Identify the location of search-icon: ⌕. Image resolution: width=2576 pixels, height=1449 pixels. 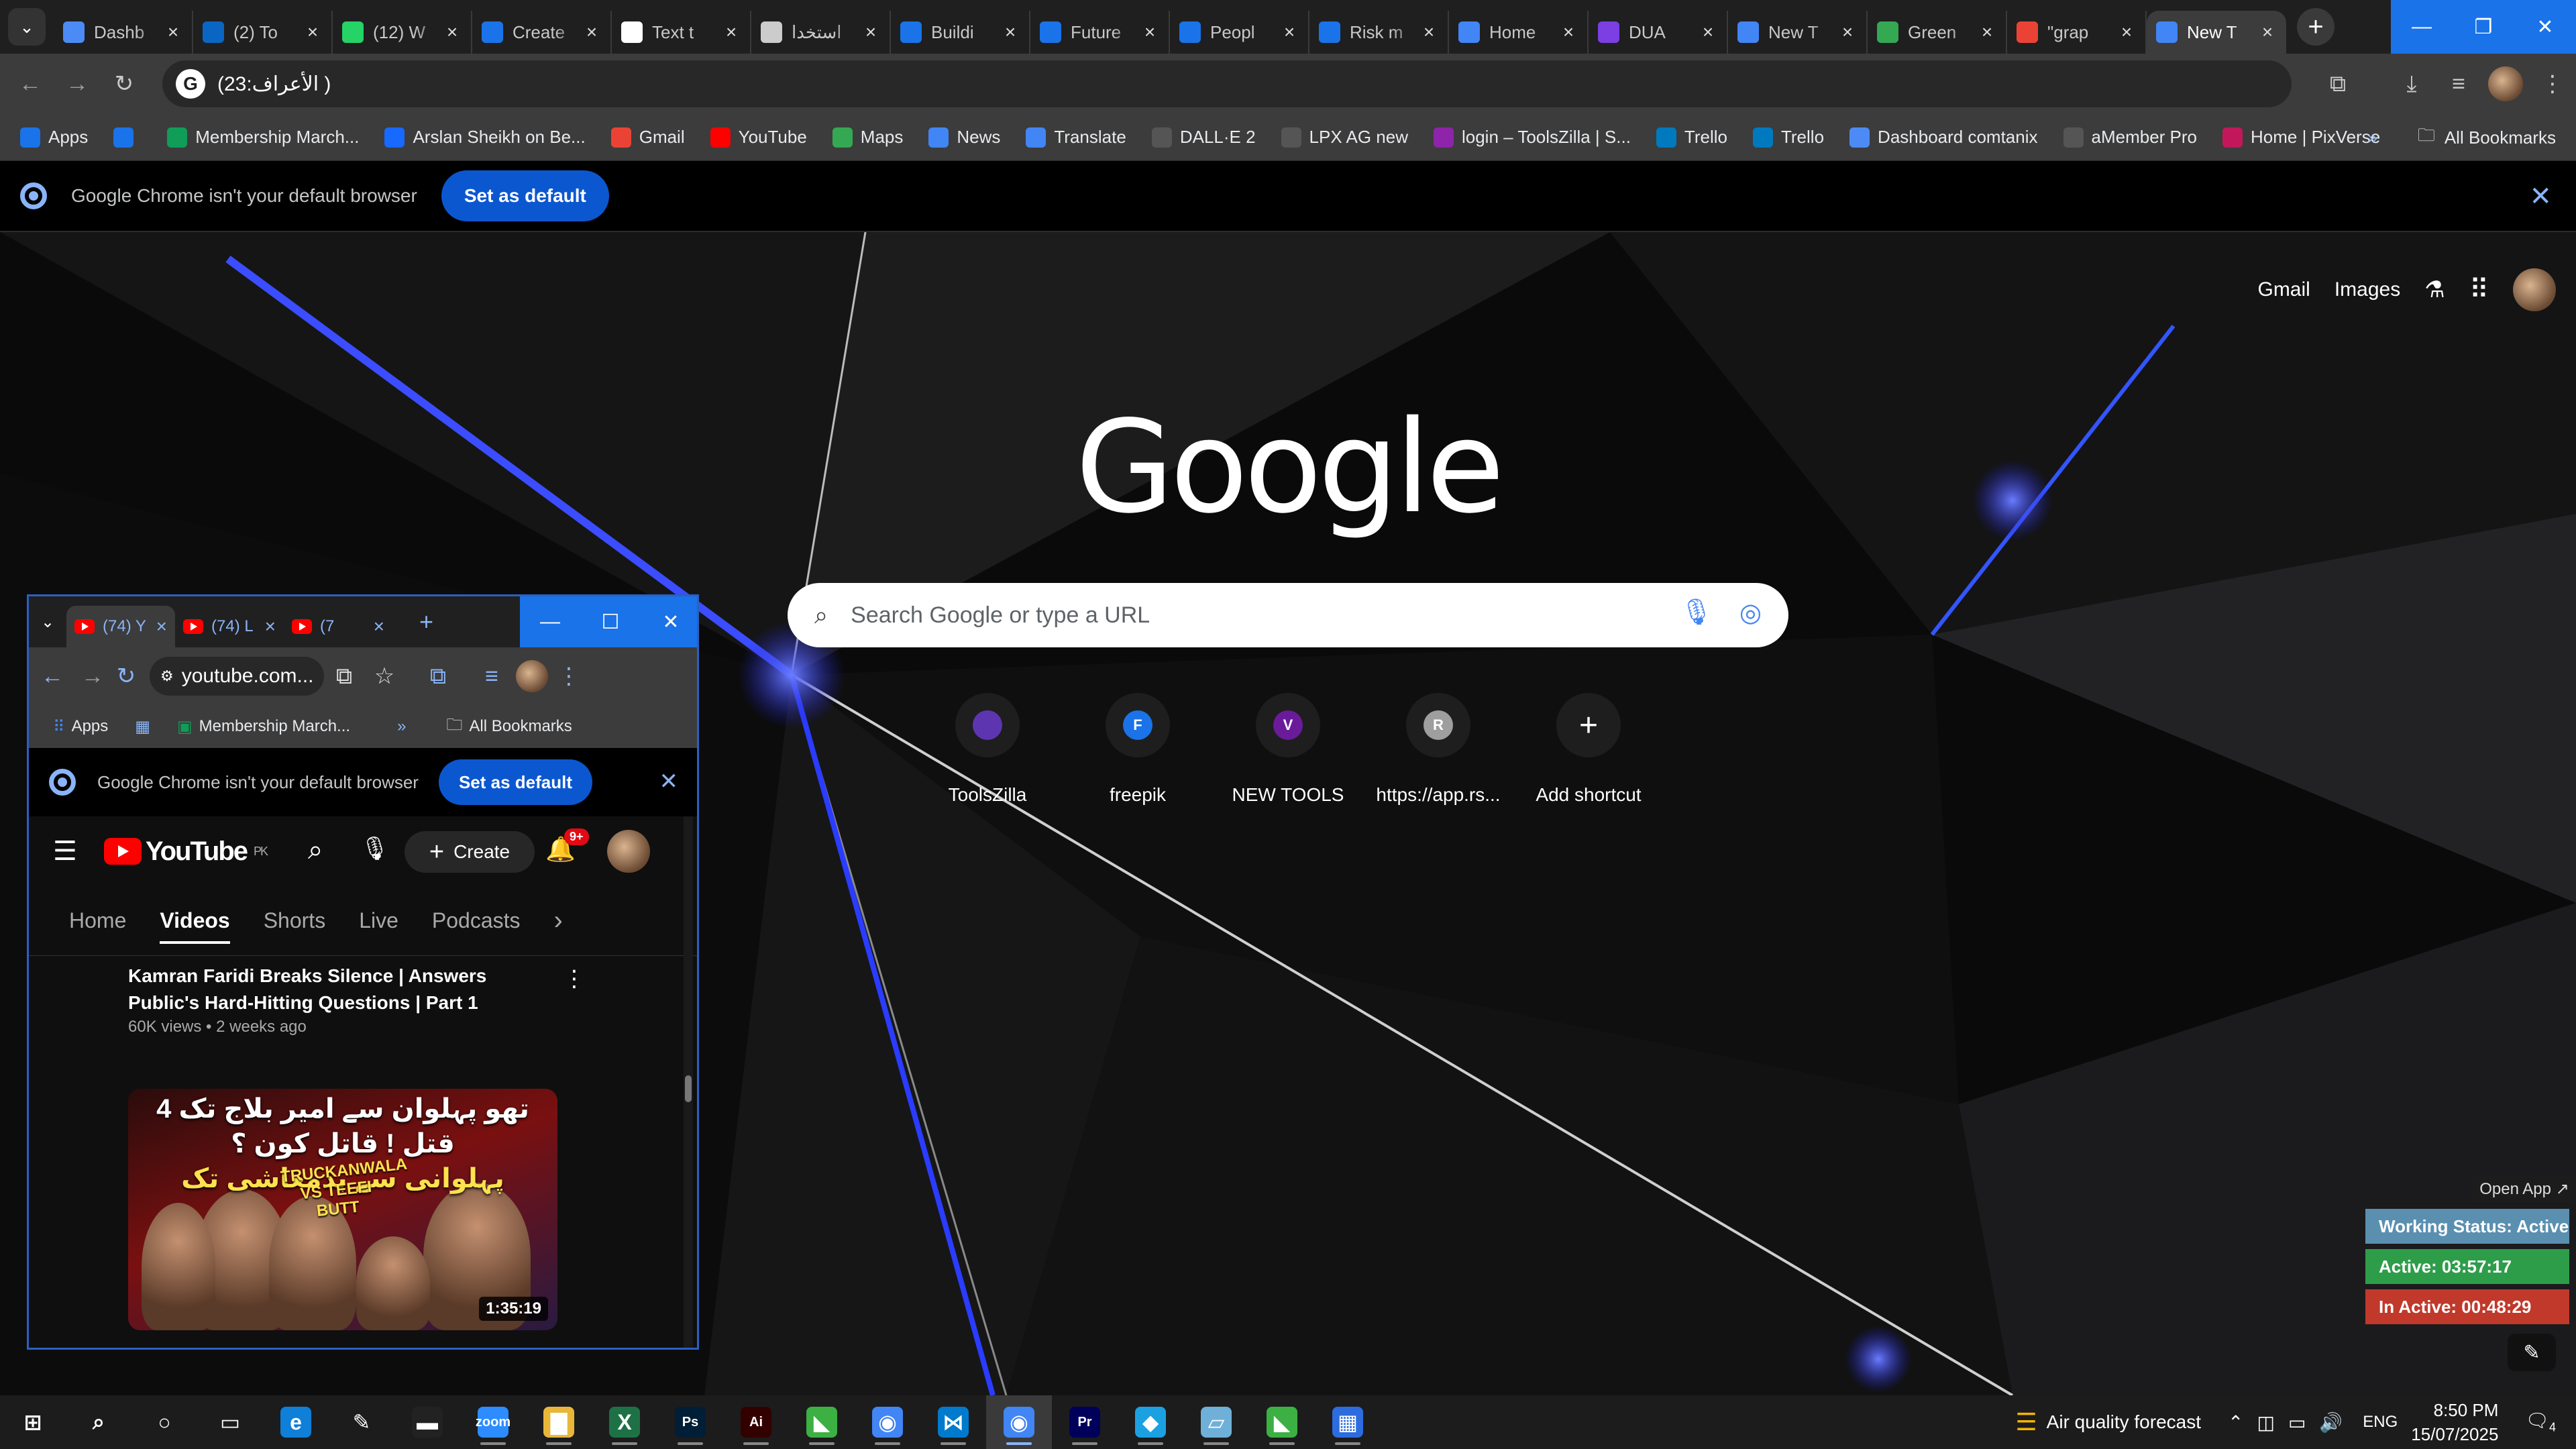
(315, 850).